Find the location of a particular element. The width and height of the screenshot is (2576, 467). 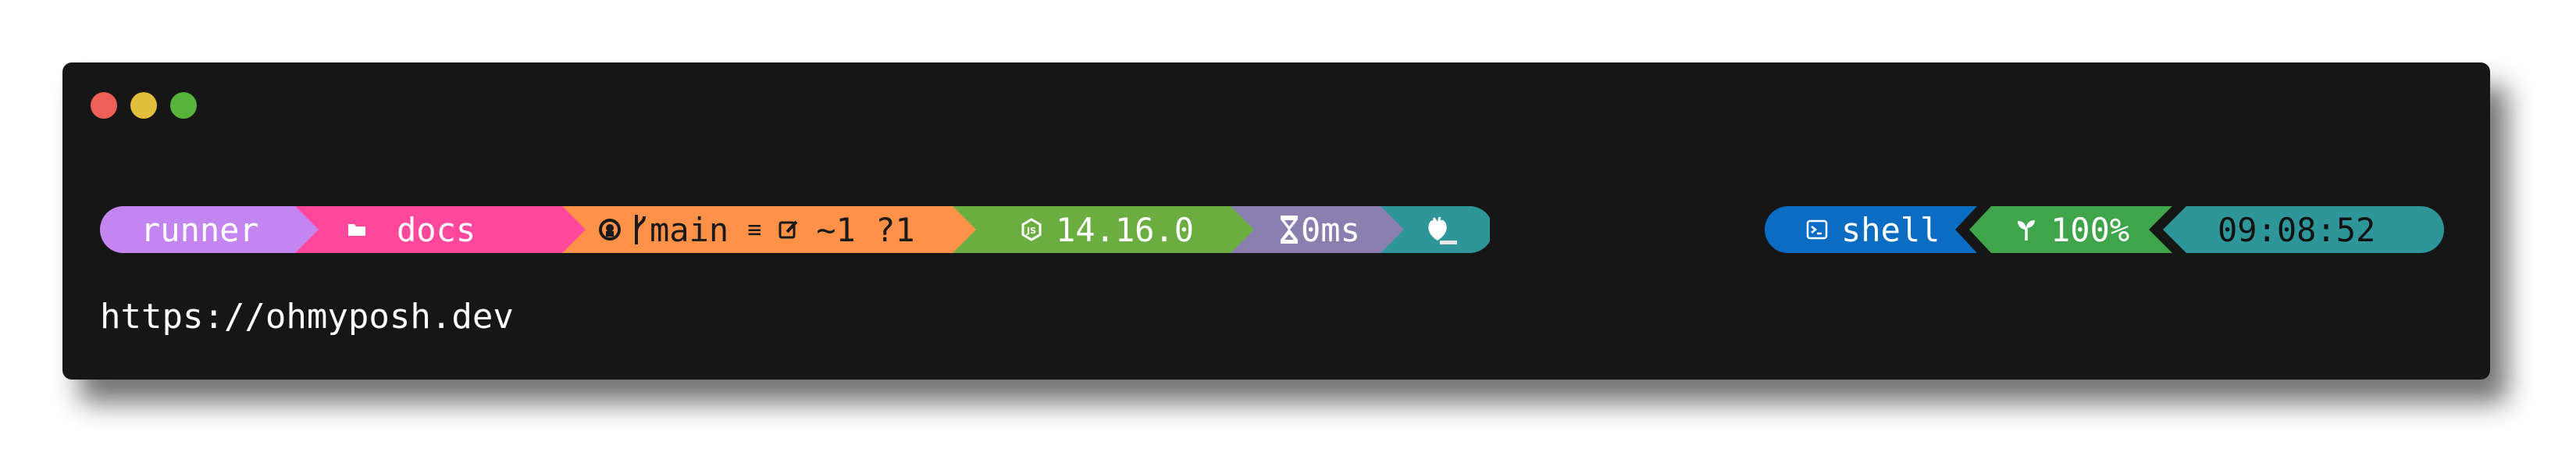

node-segment: JS 14.16.0 is located at coordinates (1106, 229).